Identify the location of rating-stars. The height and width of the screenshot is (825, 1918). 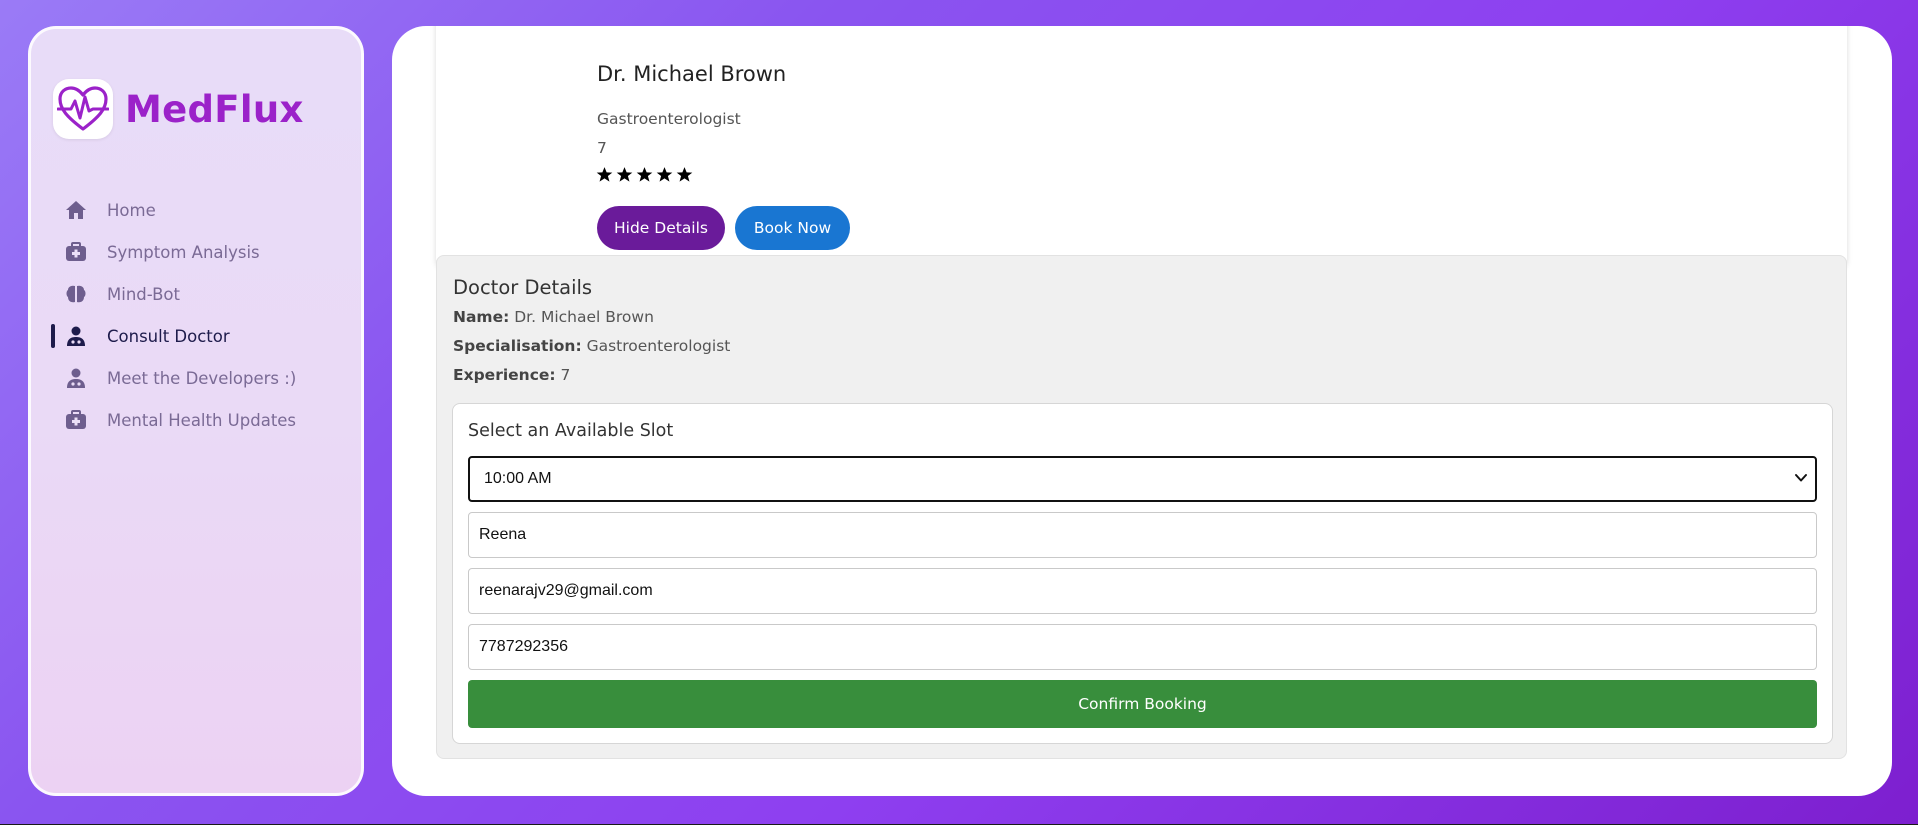
(644, 174).